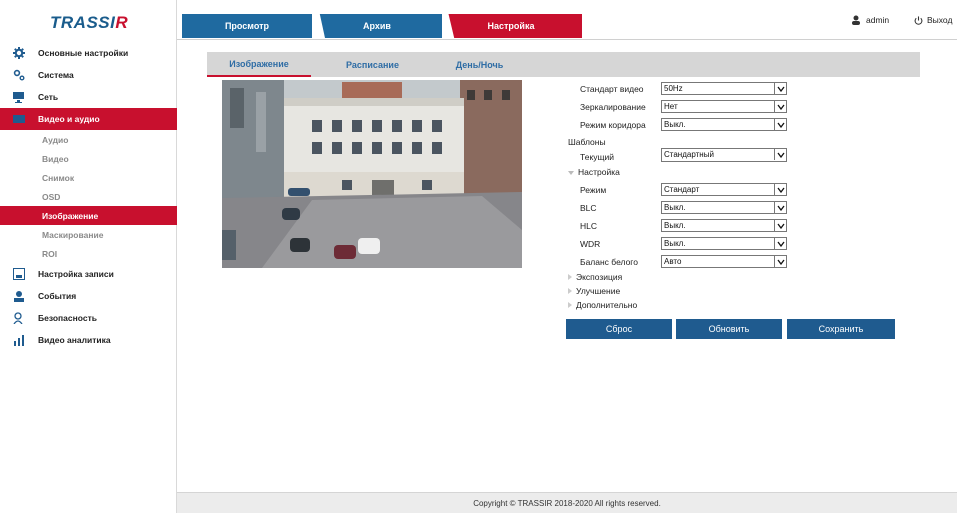  I want to click on sidebar-item-system: Система, so click(88, 75).